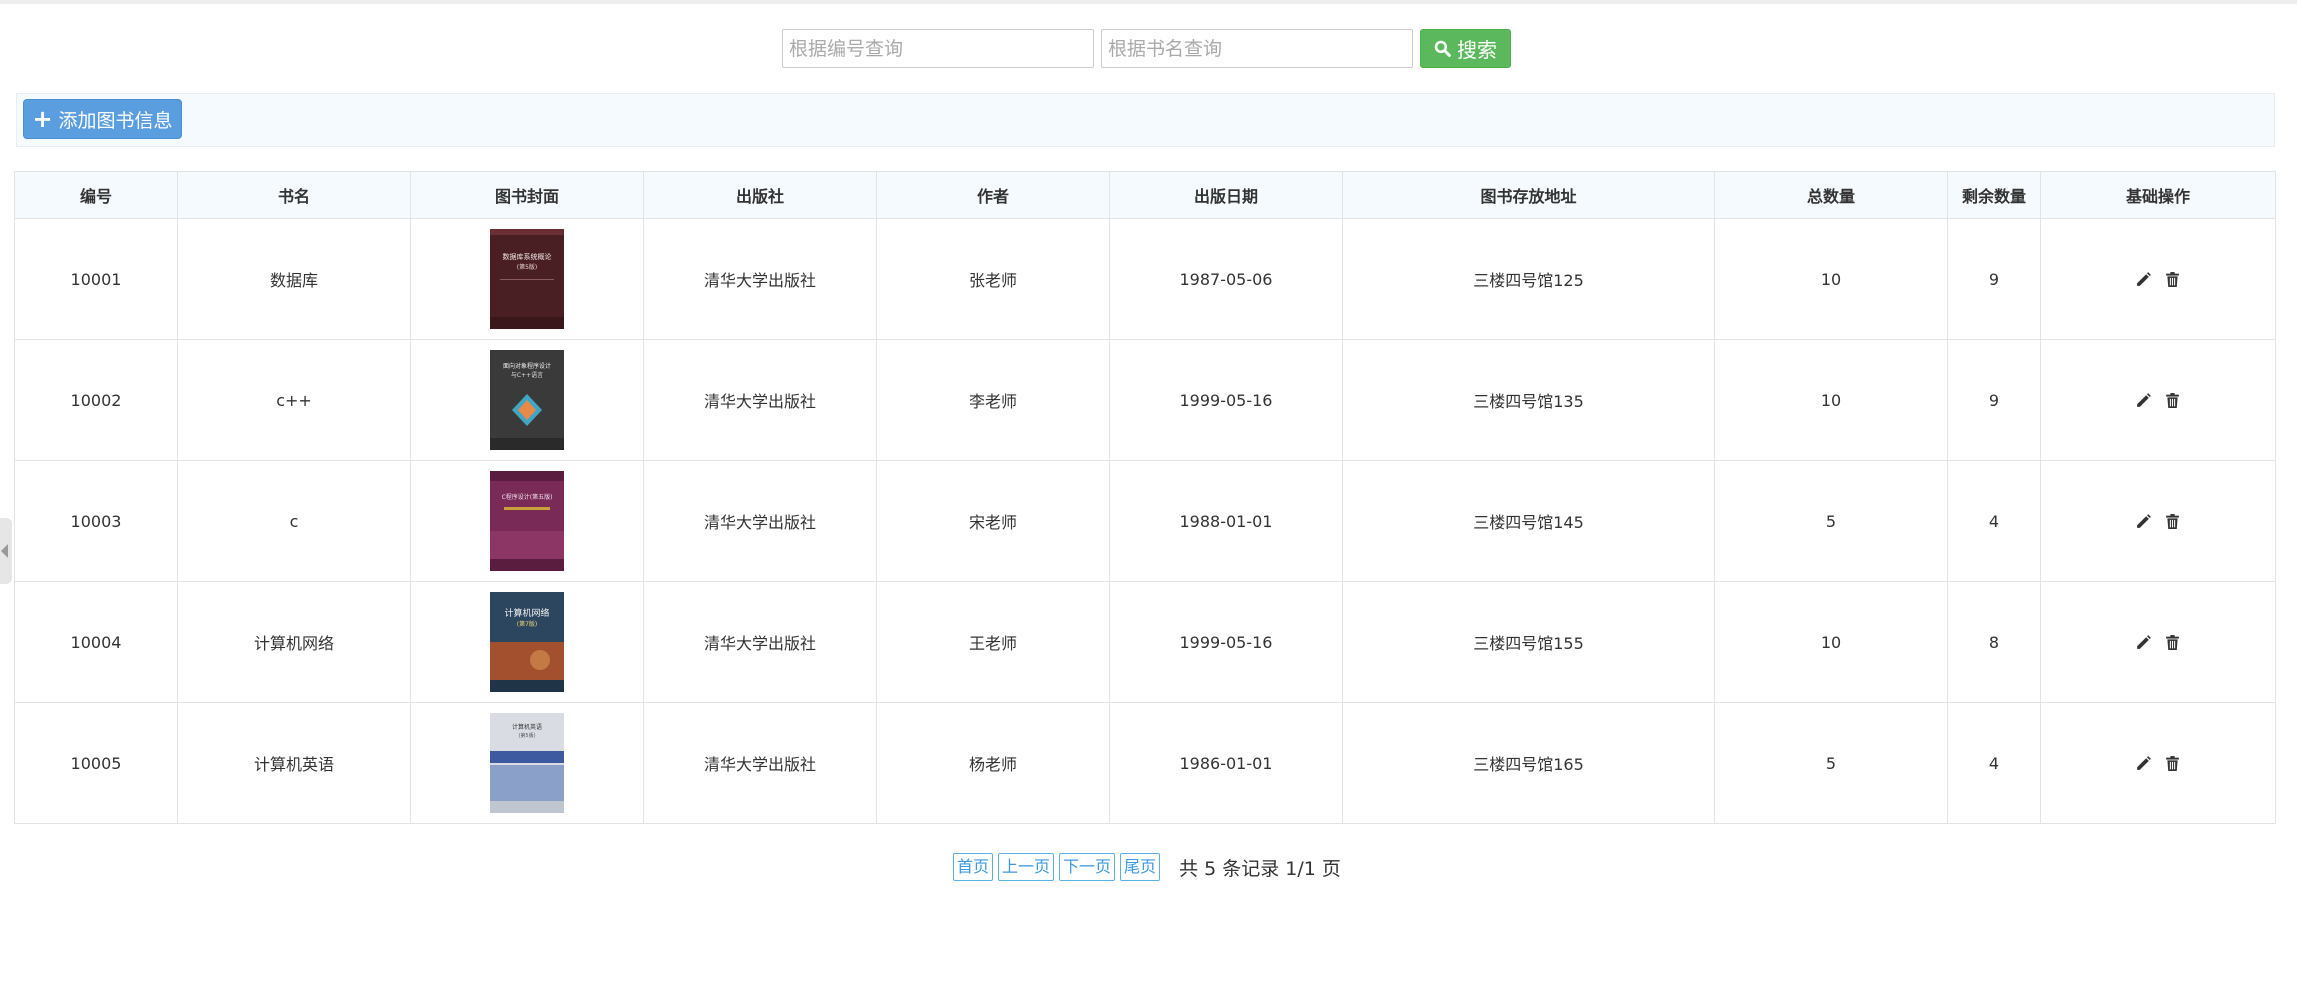 This screenshot has height=982, width=2297. Describe the element at coordinates (1226, 400) in the screenshot. I see `cell-date: 1999-05-16` at that location.